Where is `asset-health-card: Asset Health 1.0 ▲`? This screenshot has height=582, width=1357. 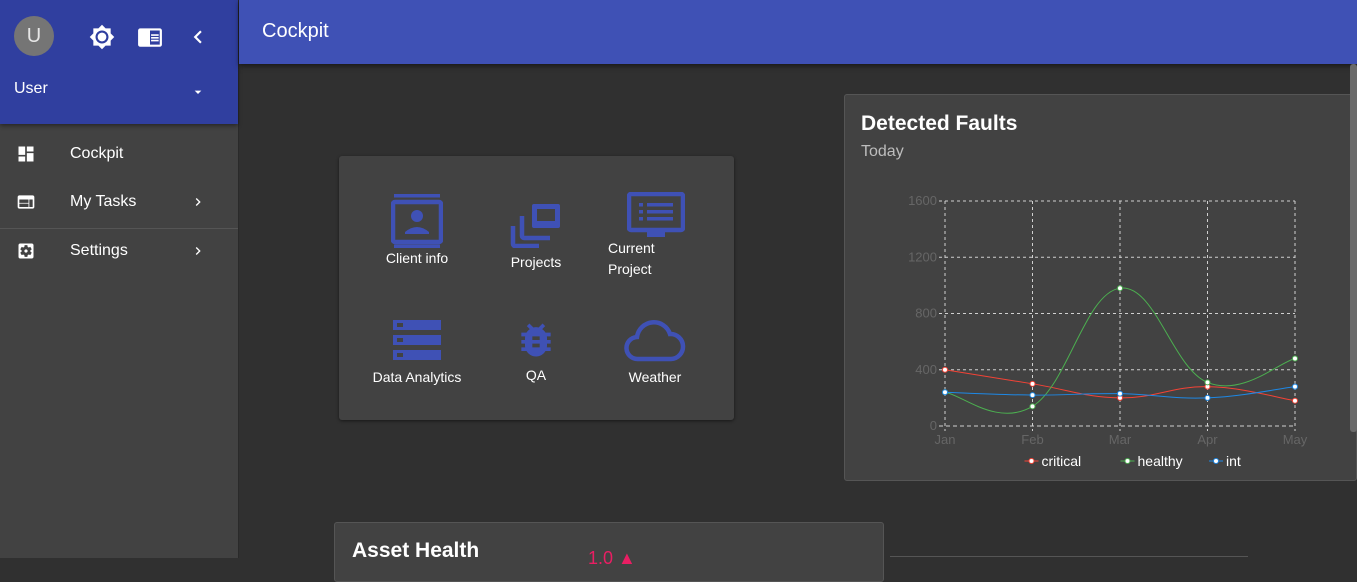
asset-health-card: Asset Health 1.0 ▲ is located at coordinates (609, 552).